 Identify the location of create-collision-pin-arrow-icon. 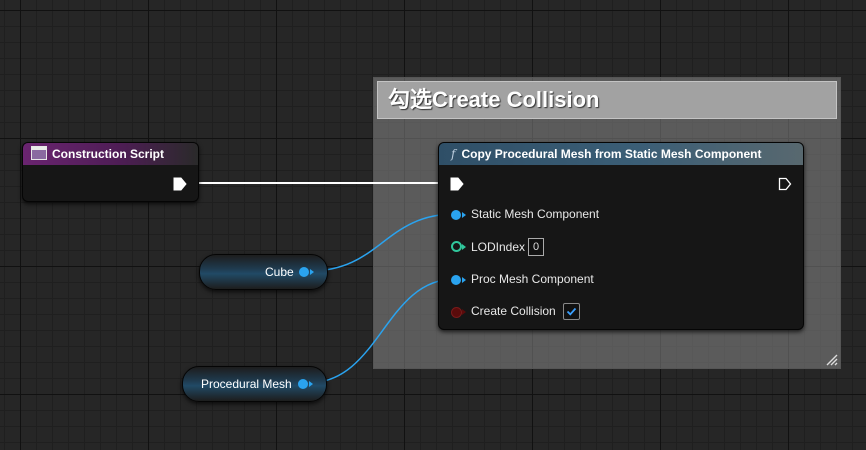
(464, 312).